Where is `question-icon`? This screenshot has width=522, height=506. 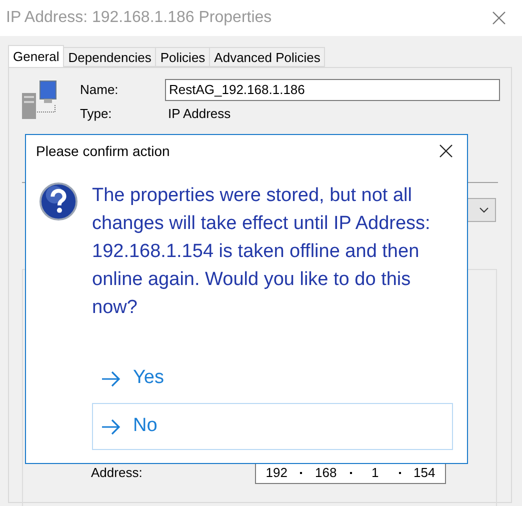 question-icon is located at coordinates (58, 201).